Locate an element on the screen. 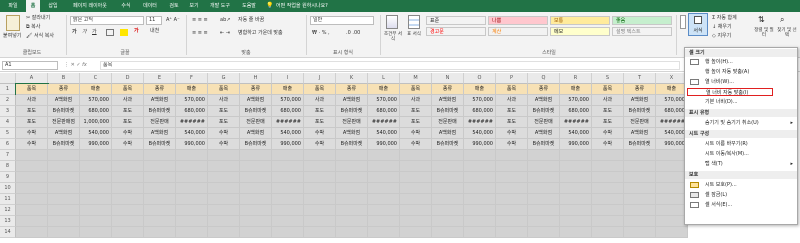 Image resolution: width=800 pixels, height=243 pixels. border-icon is located at coordinates (110, 32).